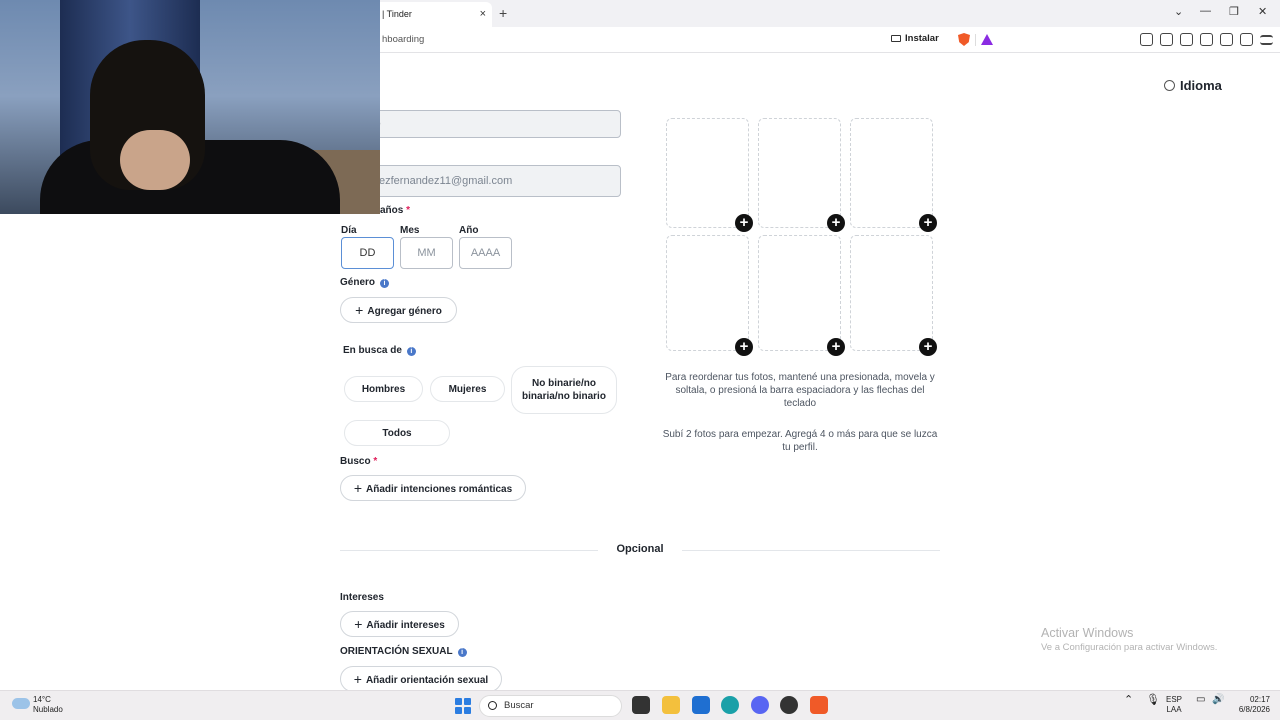 This screenshot has width=1280, height=720. I want to click on tab-title: | Tinder, so click(397, 14).